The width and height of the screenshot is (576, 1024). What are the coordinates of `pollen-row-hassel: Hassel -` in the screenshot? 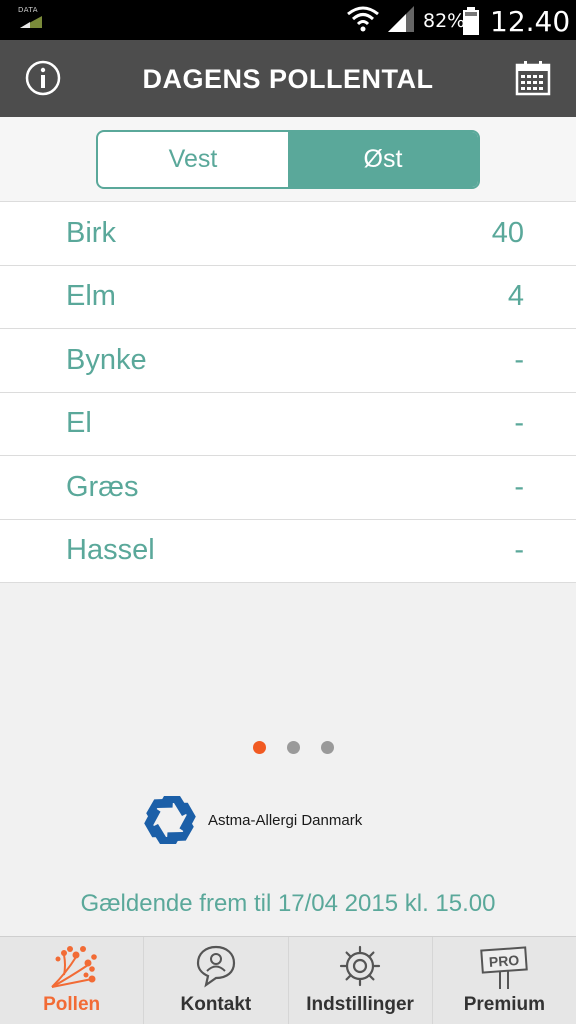 It's located at (288, 551).